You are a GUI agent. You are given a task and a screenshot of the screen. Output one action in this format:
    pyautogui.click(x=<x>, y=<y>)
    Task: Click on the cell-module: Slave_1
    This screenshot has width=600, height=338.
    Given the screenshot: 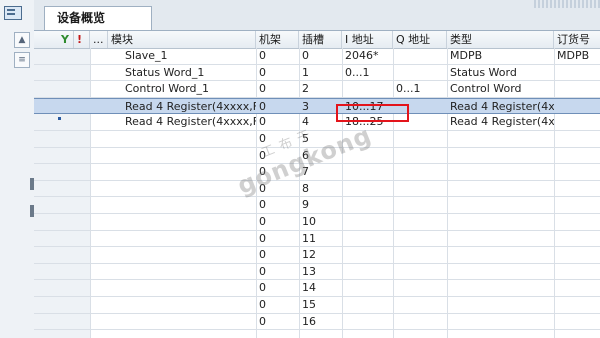 What is the action you would take?
    pyautogui.click(x=182, y=56)
    